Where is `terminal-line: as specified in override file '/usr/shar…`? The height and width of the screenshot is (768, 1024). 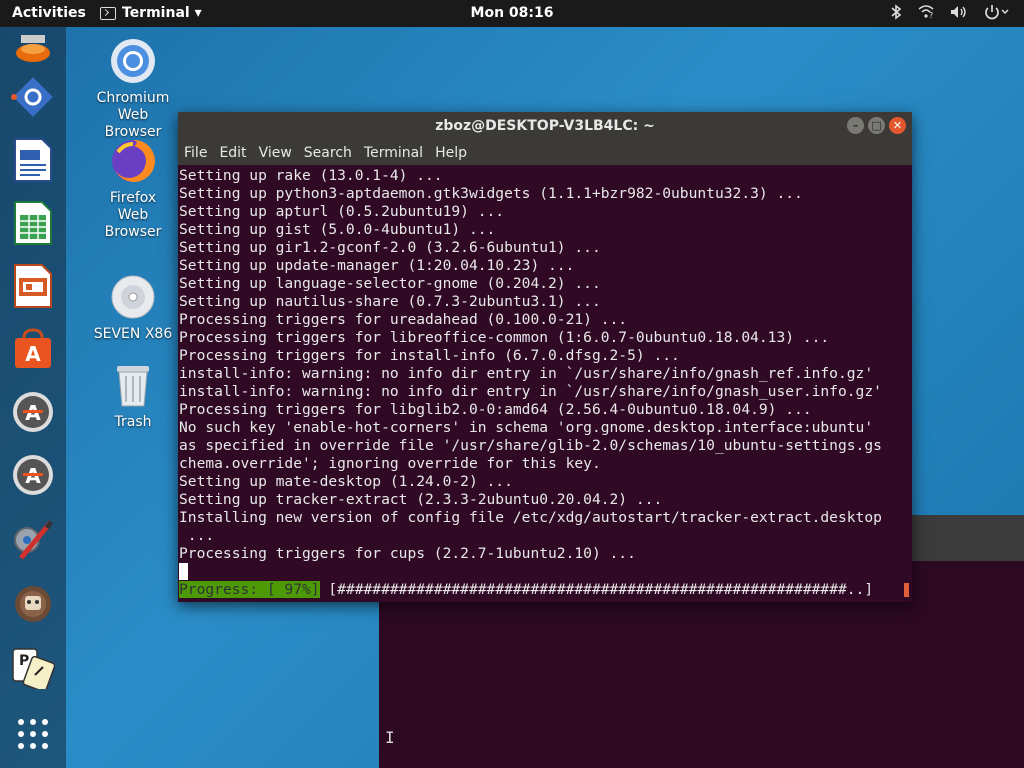 terminal-line: as specified in override file '/usr/shar… is located at coordinates (530, 445).